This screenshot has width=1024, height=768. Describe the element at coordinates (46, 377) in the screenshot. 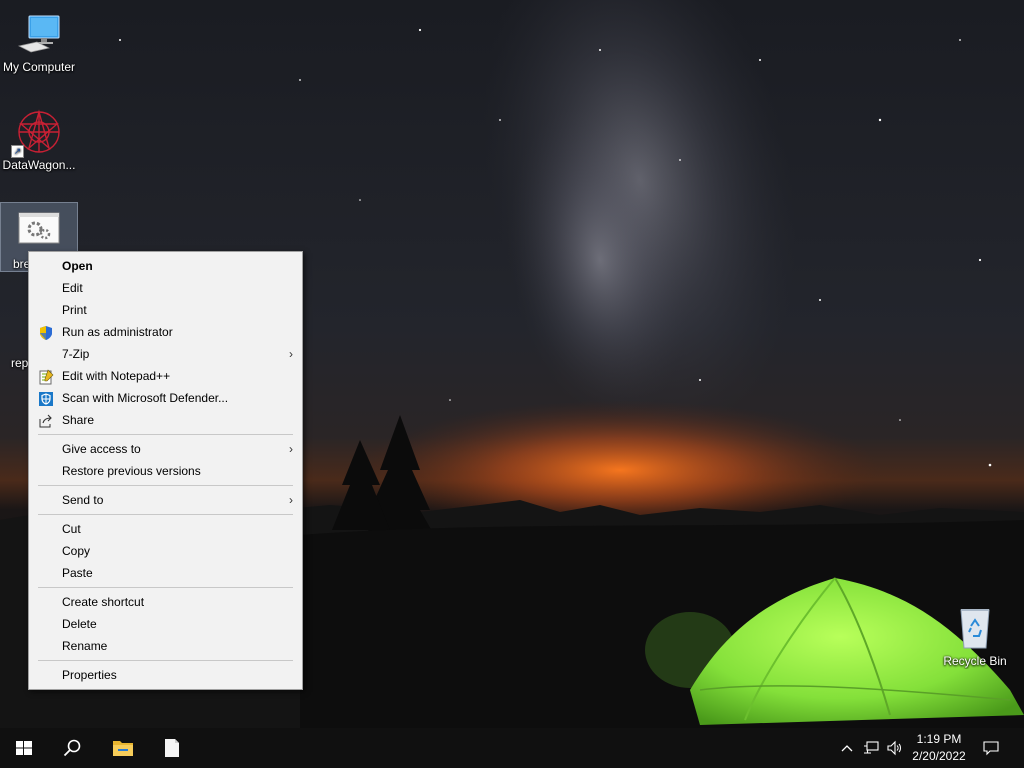

I see `notepad-plus-plus-icon` at that location.